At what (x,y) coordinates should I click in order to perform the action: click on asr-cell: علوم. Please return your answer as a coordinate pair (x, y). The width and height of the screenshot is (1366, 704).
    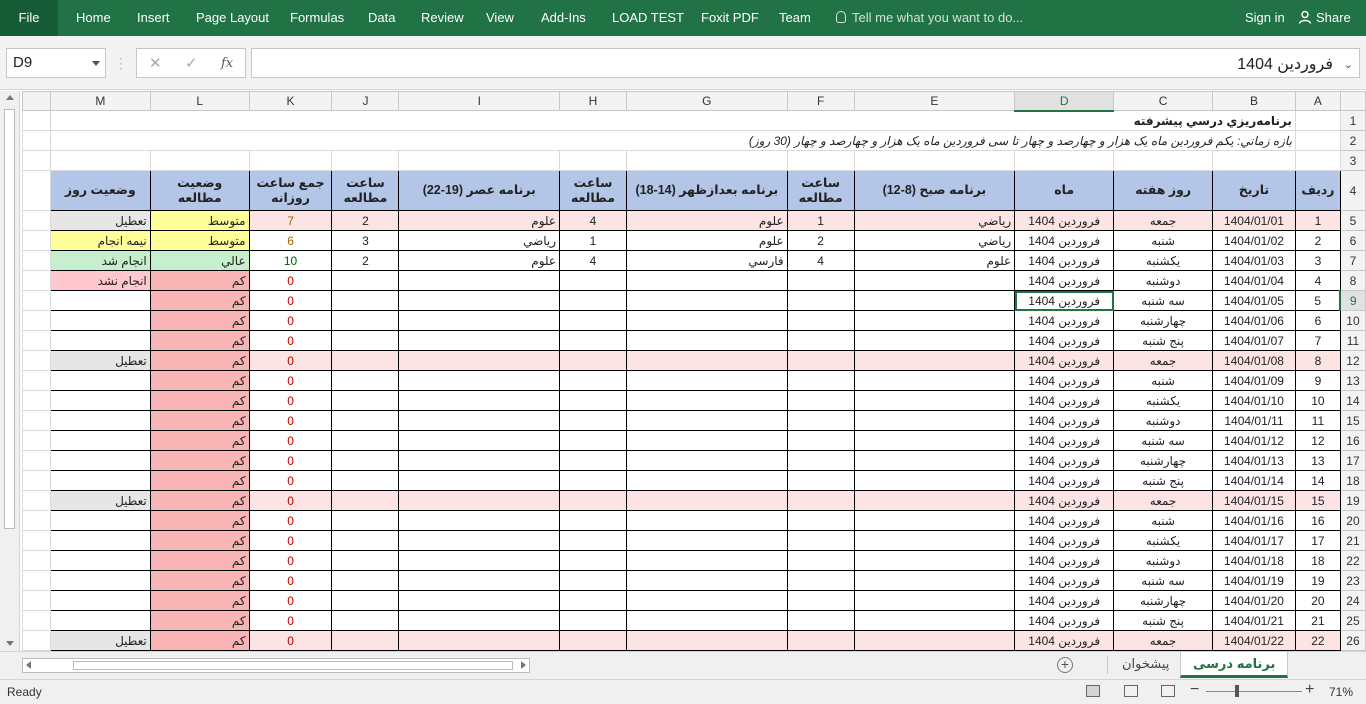
    Looking at the image, I should click on (479, 260).